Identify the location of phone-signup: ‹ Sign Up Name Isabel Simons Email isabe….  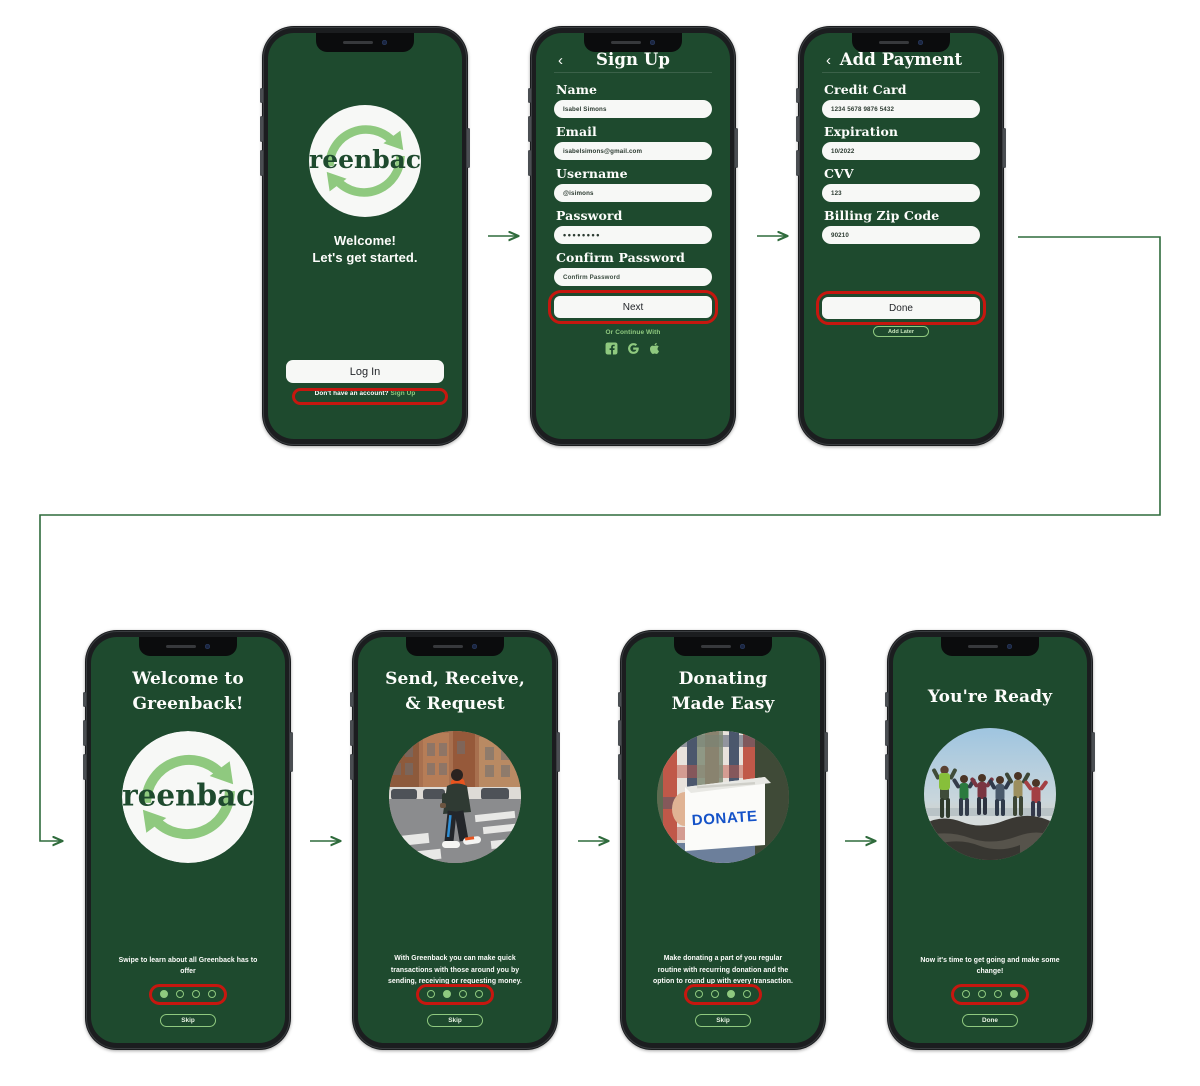
(633, 236).